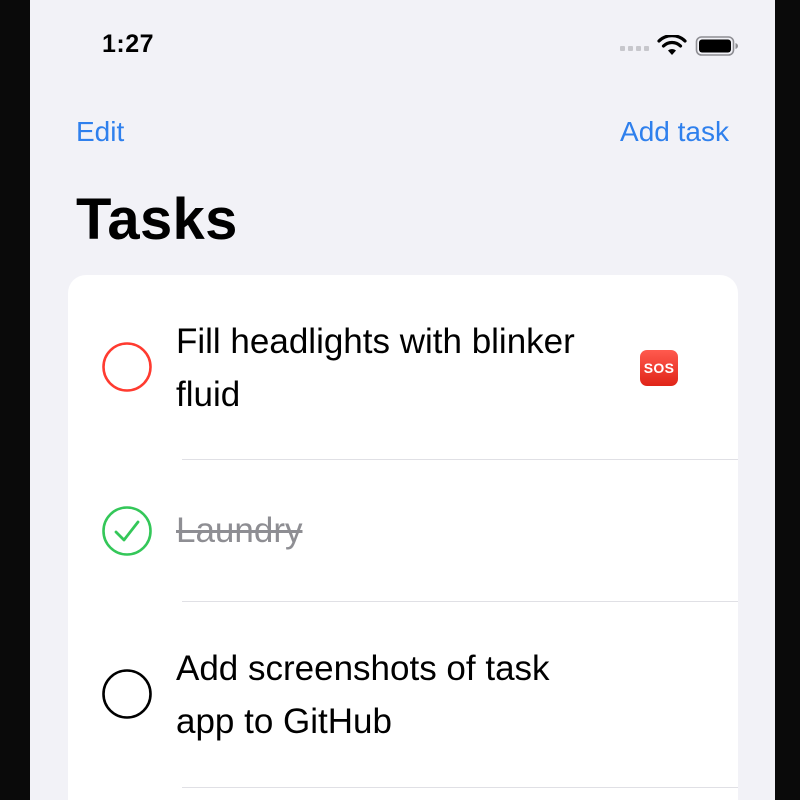 Image resolution: width=800 pixels, height=800 pixels. What do you see at coordinates (634, 46) in the screenshot?
I see `cellular-signal-icon` at bounding box center [634, 46].